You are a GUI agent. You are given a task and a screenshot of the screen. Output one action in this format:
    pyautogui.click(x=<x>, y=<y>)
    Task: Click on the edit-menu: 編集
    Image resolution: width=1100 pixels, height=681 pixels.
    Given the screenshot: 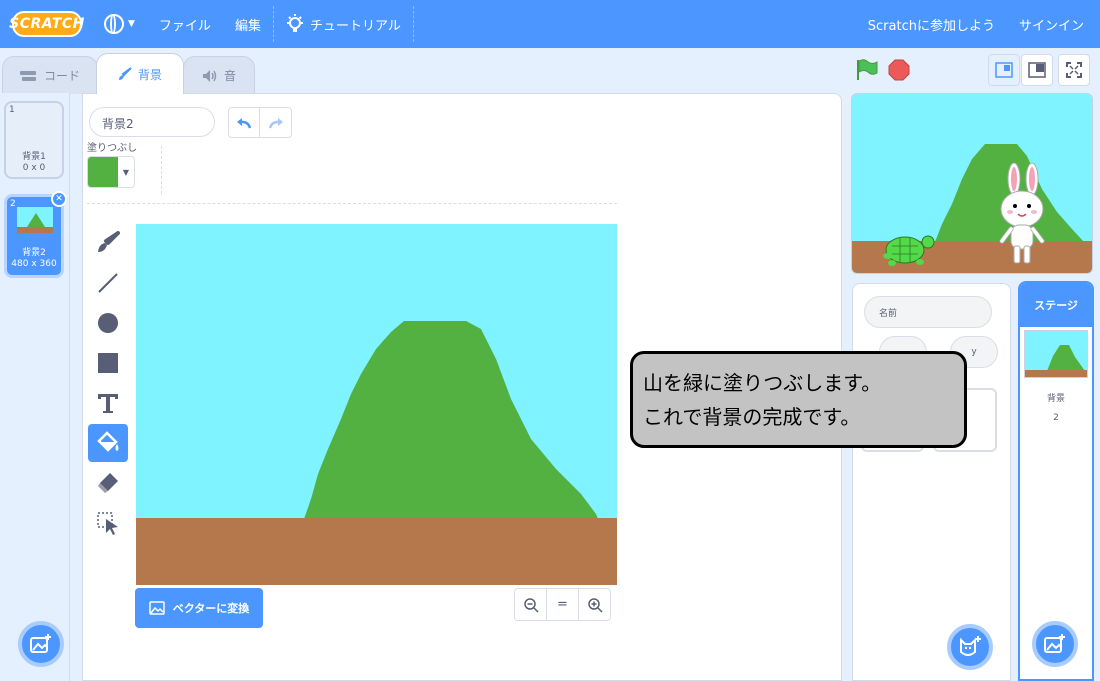 What is the action you would take?
    pyautogui.click(x=248, y=24)
    